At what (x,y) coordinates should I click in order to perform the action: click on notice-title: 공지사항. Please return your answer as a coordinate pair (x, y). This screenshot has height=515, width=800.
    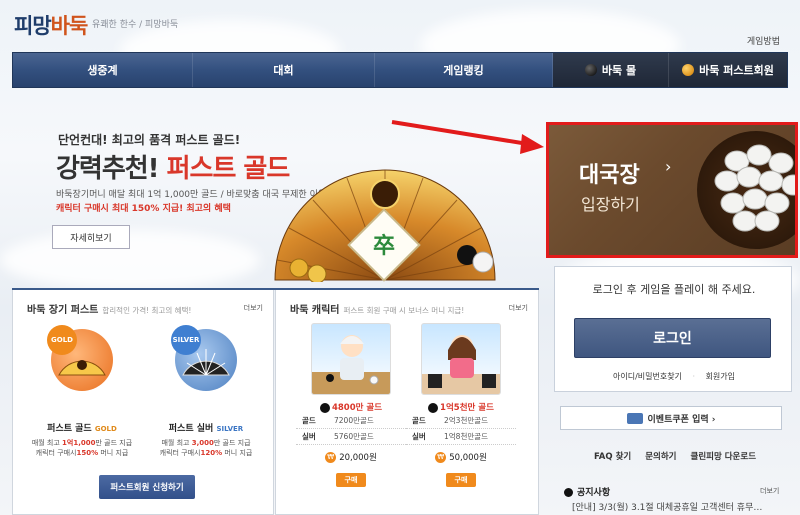
    Looking at the image, I should click on (587, 491).